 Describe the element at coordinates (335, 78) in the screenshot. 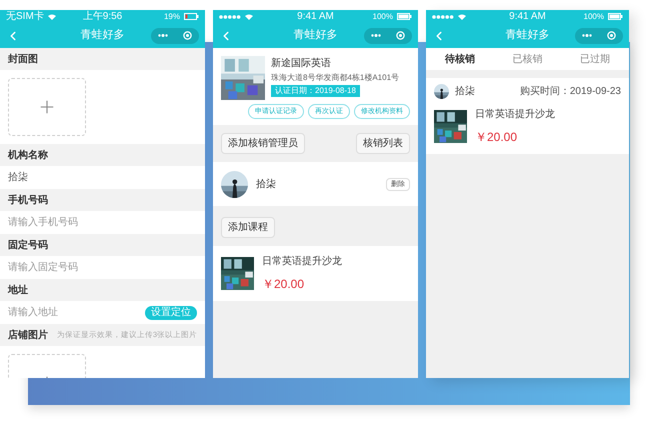

I see `org-address: 珠海大道8号华发商都4栋1楼A101号` at that location.